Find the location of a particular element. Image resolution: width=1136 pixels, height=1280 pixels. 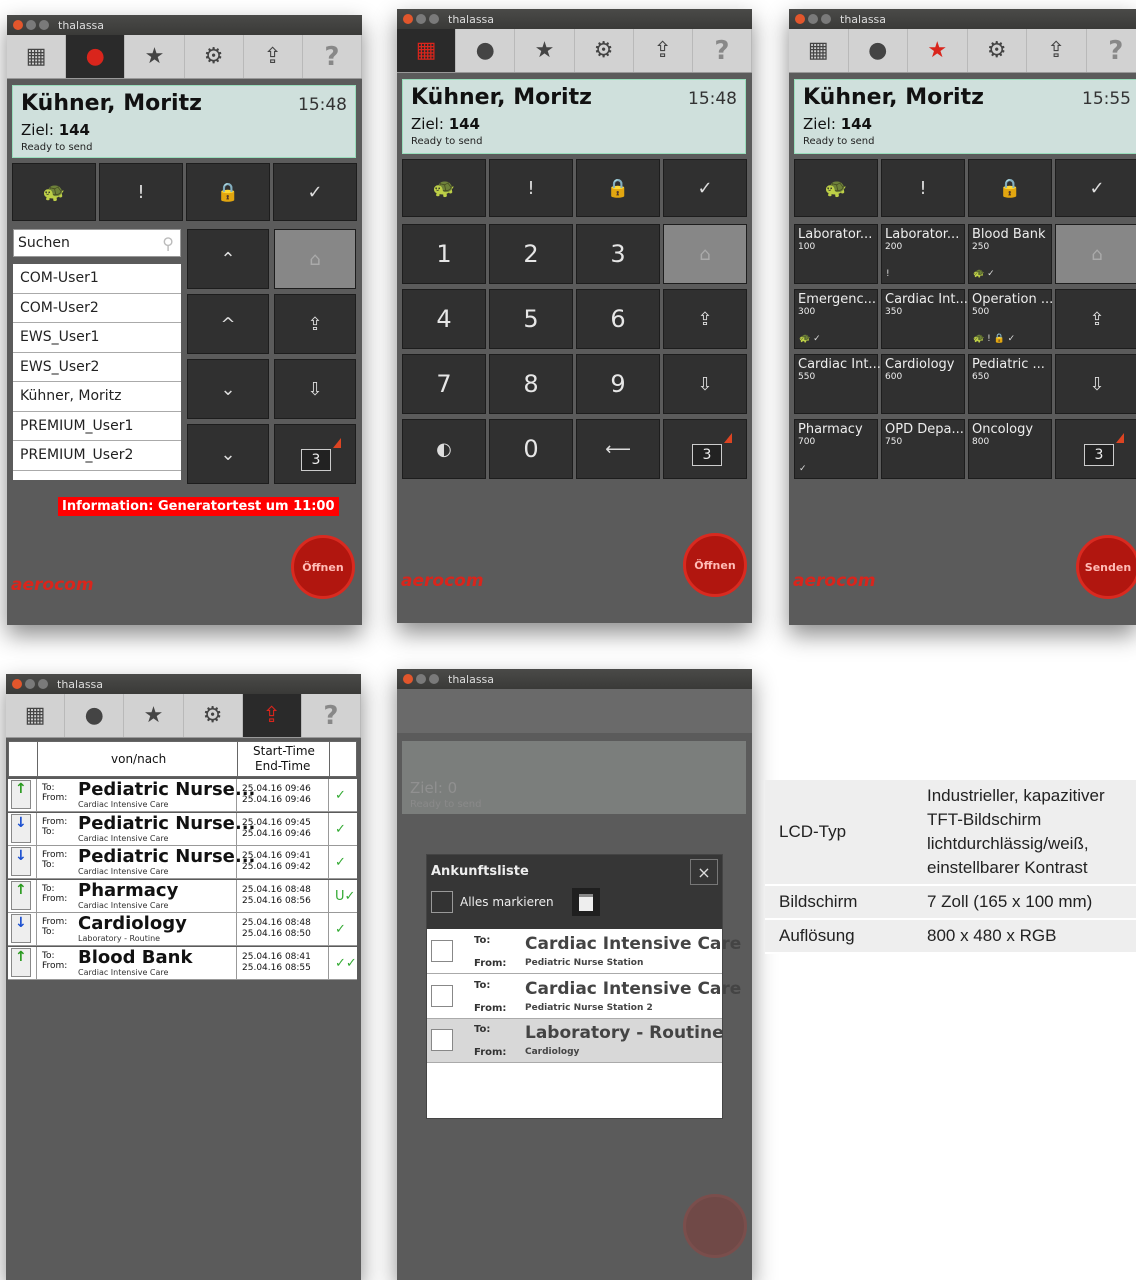

page-bottom-button: ⌄ is located at coordinates (228, 454).